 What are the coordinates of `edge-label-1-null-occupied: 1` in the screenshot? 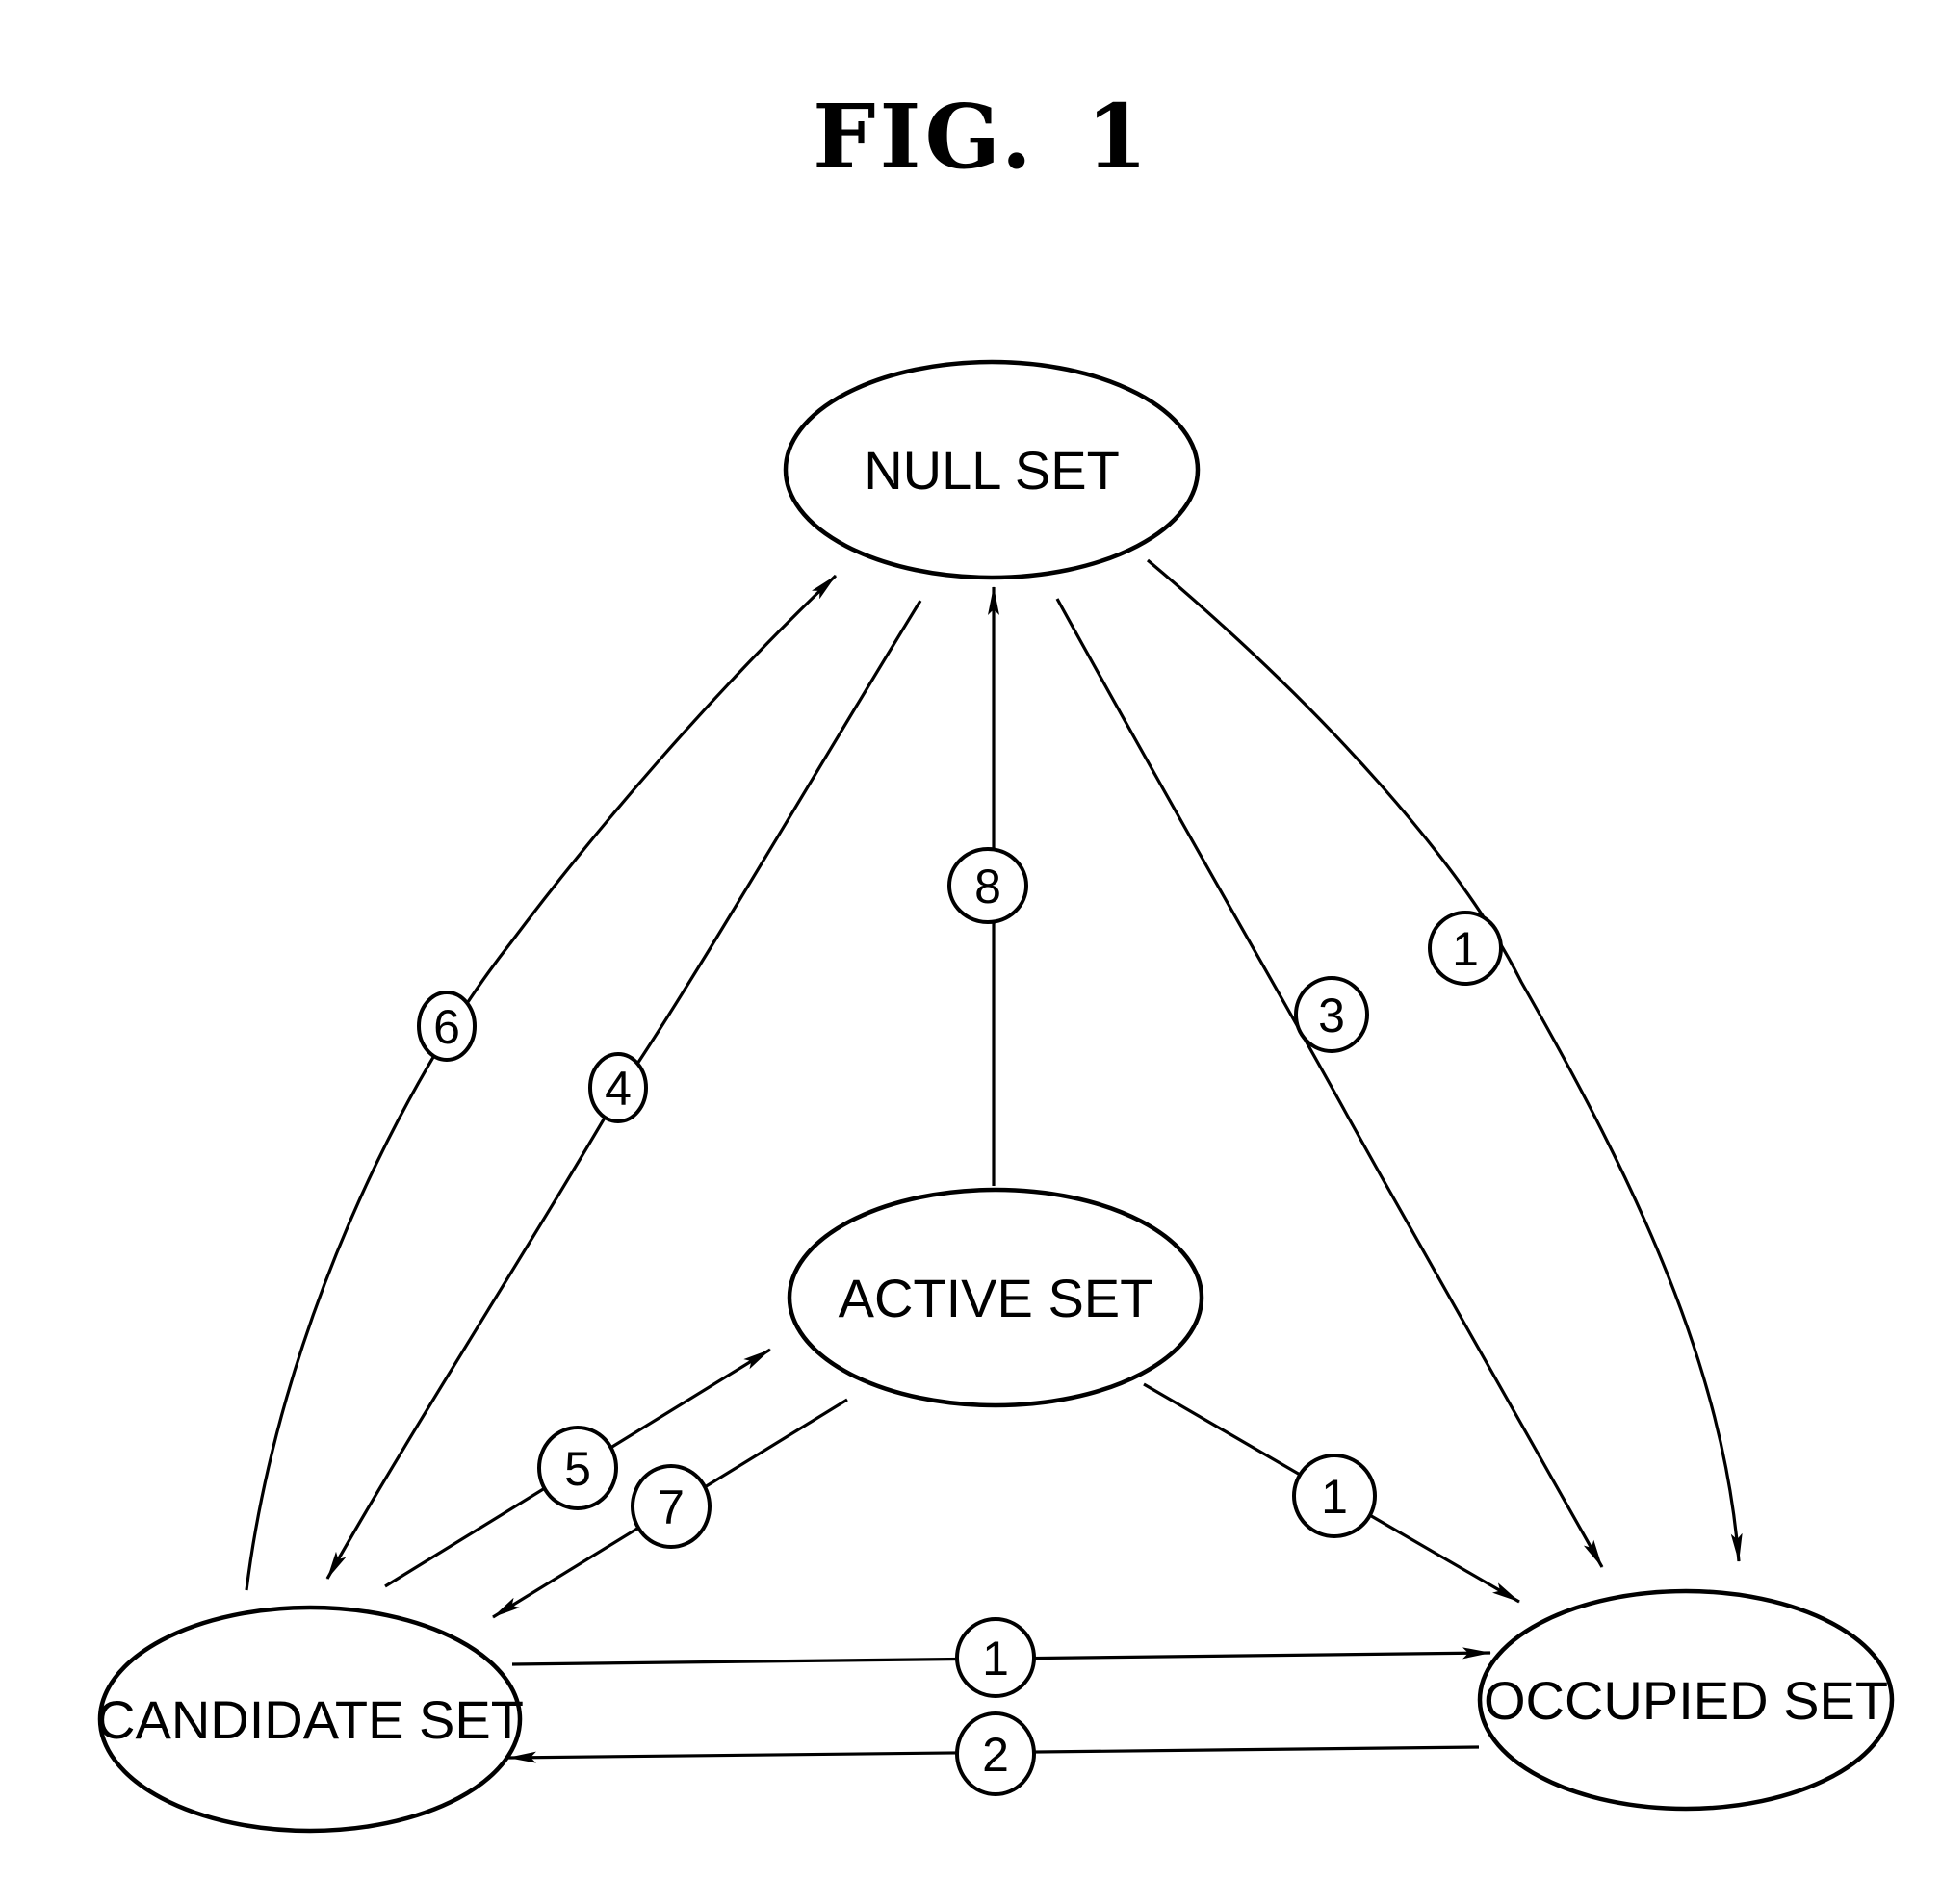 It's located at (1465, 949).